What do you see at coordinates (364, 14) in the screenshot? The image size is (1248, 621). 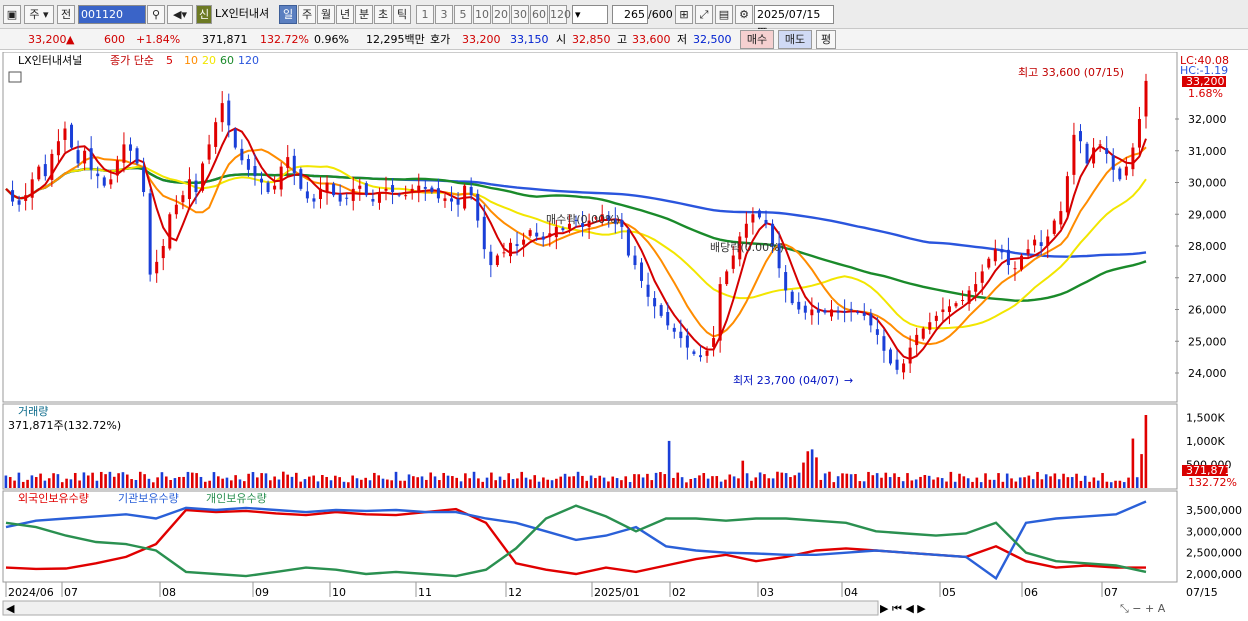 I see `period-tab-4: 분` at bounding box center [364, 14].